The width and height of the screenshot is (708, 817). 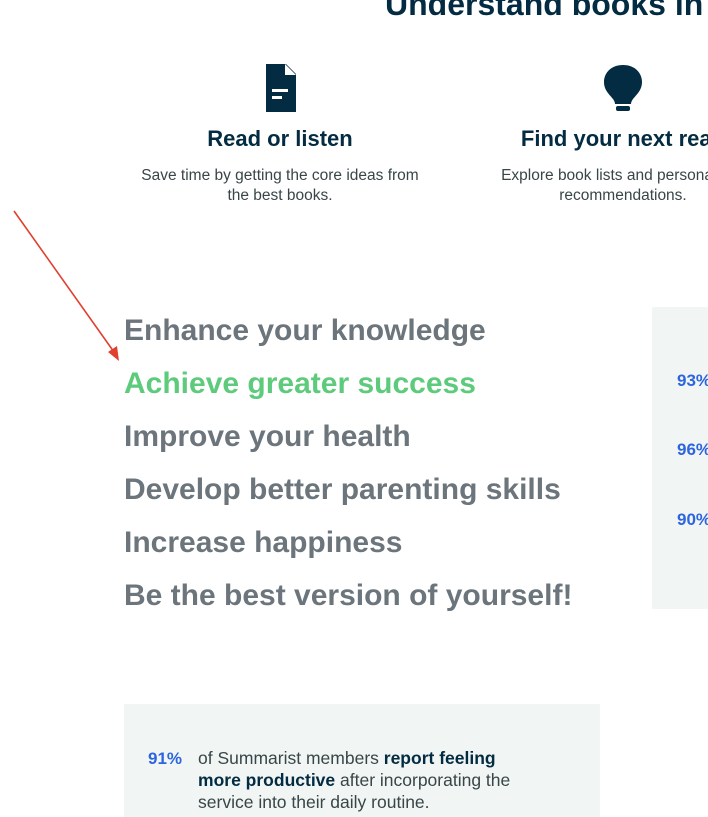 What do you see at coordinates (692, 380) in the screenshot?
I see `stat-percent: 93%` at bounding box center [692, 380].